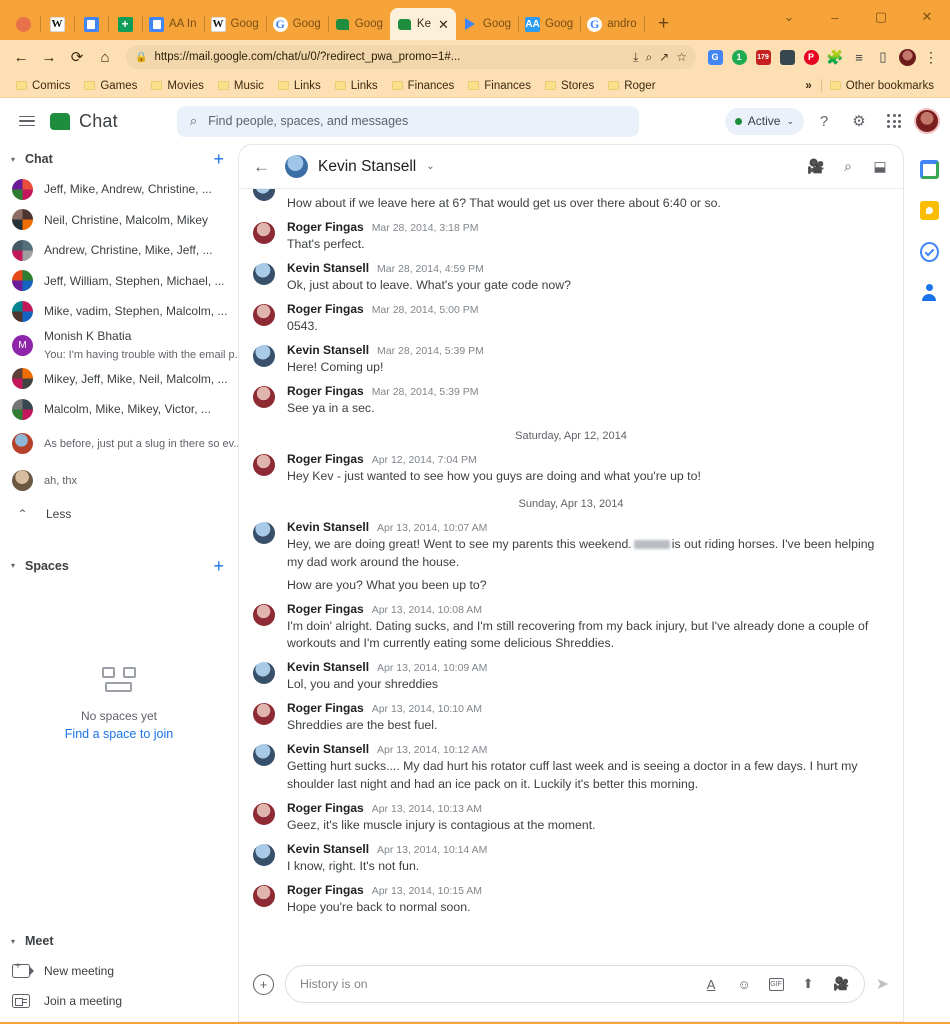 The width and height of the screenshot is (950, 1024). Describe the element at coordinates (744, 984) in the screenshot. I see `emoji-icon: ☺` at that location.